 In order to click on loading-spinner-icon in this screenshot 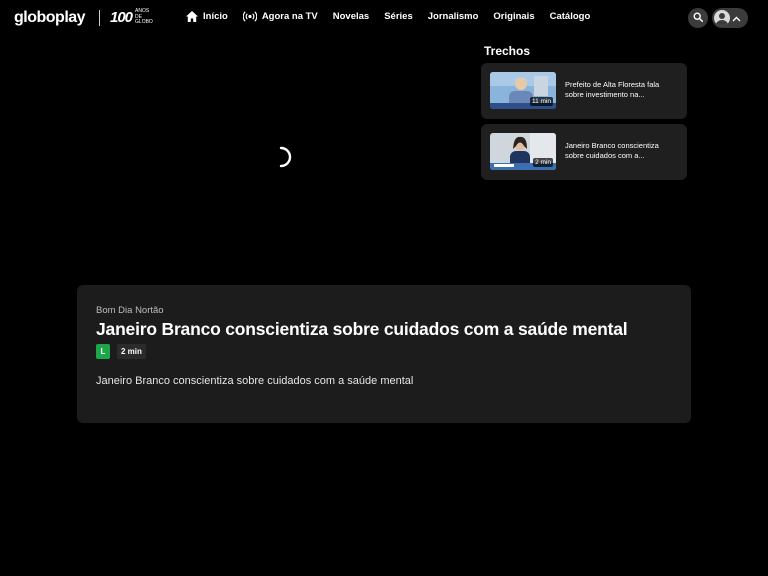, I will do `click(285, 159)`.